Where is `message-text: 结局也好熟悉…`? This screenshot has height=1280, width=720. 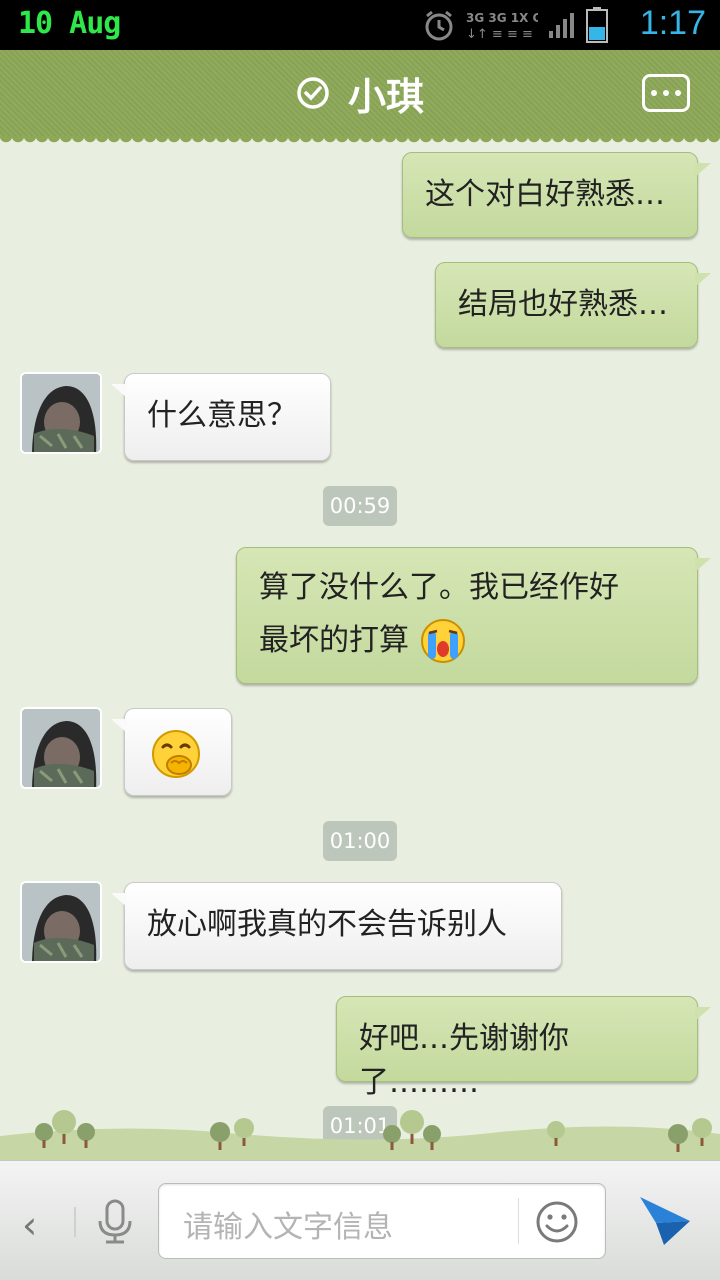
message-text: 结局也好熟悉… is located at coordinates (563, 304).